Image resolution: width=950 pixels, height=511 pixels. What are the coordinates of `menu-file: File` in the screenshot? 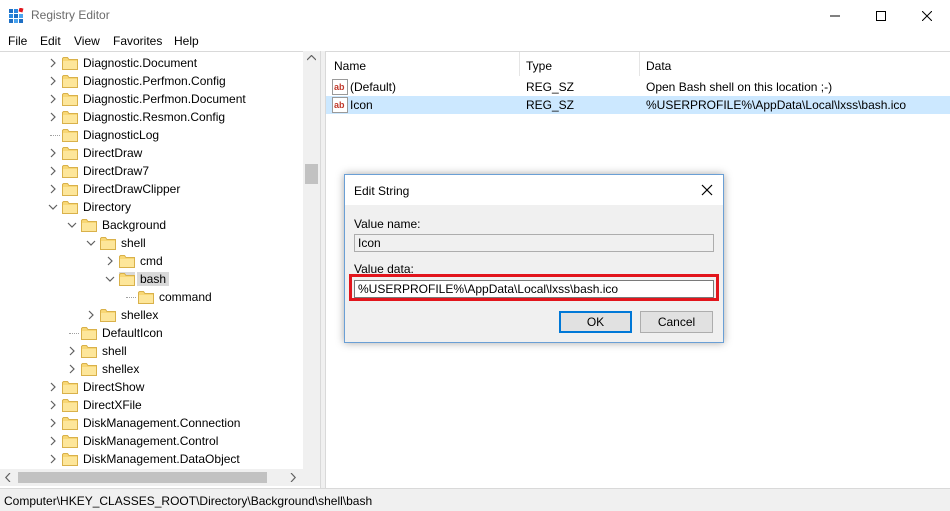 It's located at (17, 41).